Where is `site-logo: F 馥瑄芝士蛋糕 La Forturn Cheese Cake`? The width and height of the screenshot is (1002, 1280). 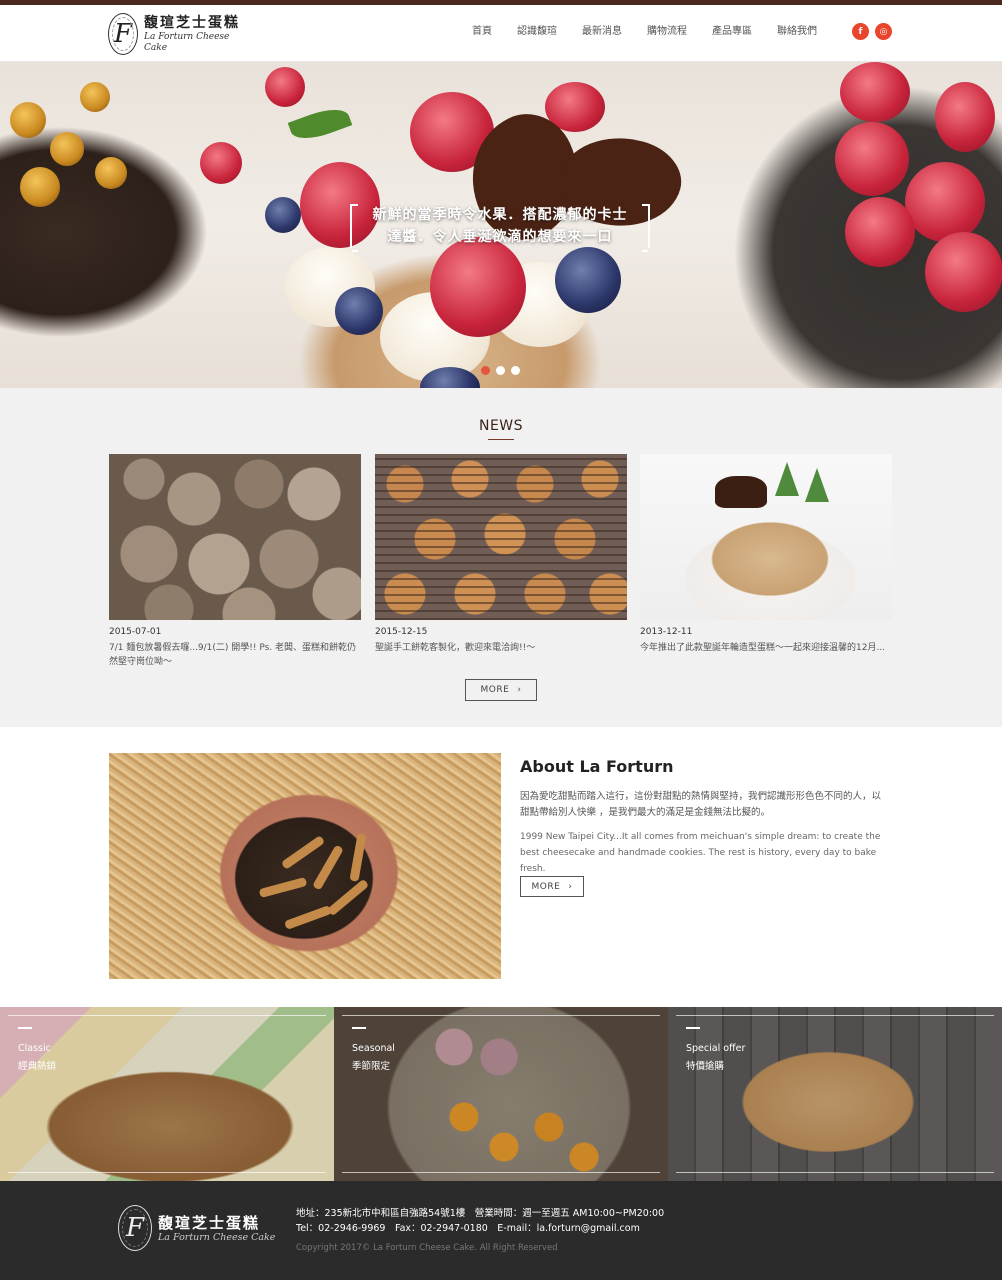
site-logo: F 馥瑄芝士蛋糕 La Forturn Cheese Cake is located at coordinates (178, 34).